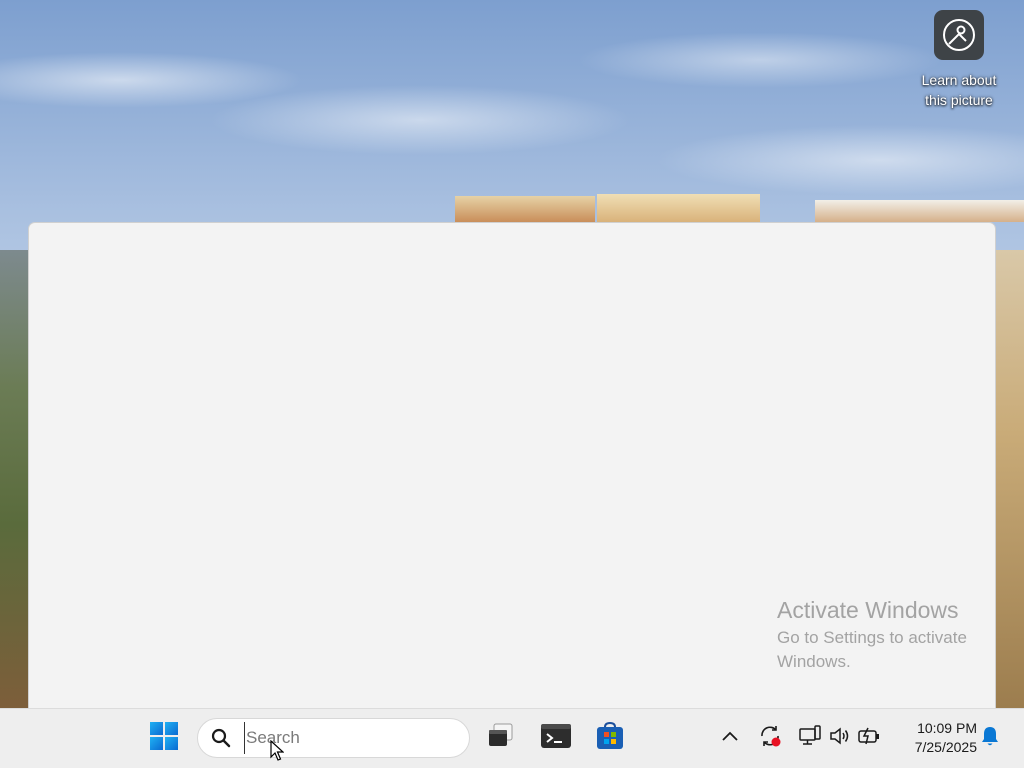 This screenshot has width=1024, height=768. What do you see at coordinates (346, 738) in the screenshot?
I see `search-input` at bounding box center [346, 738].